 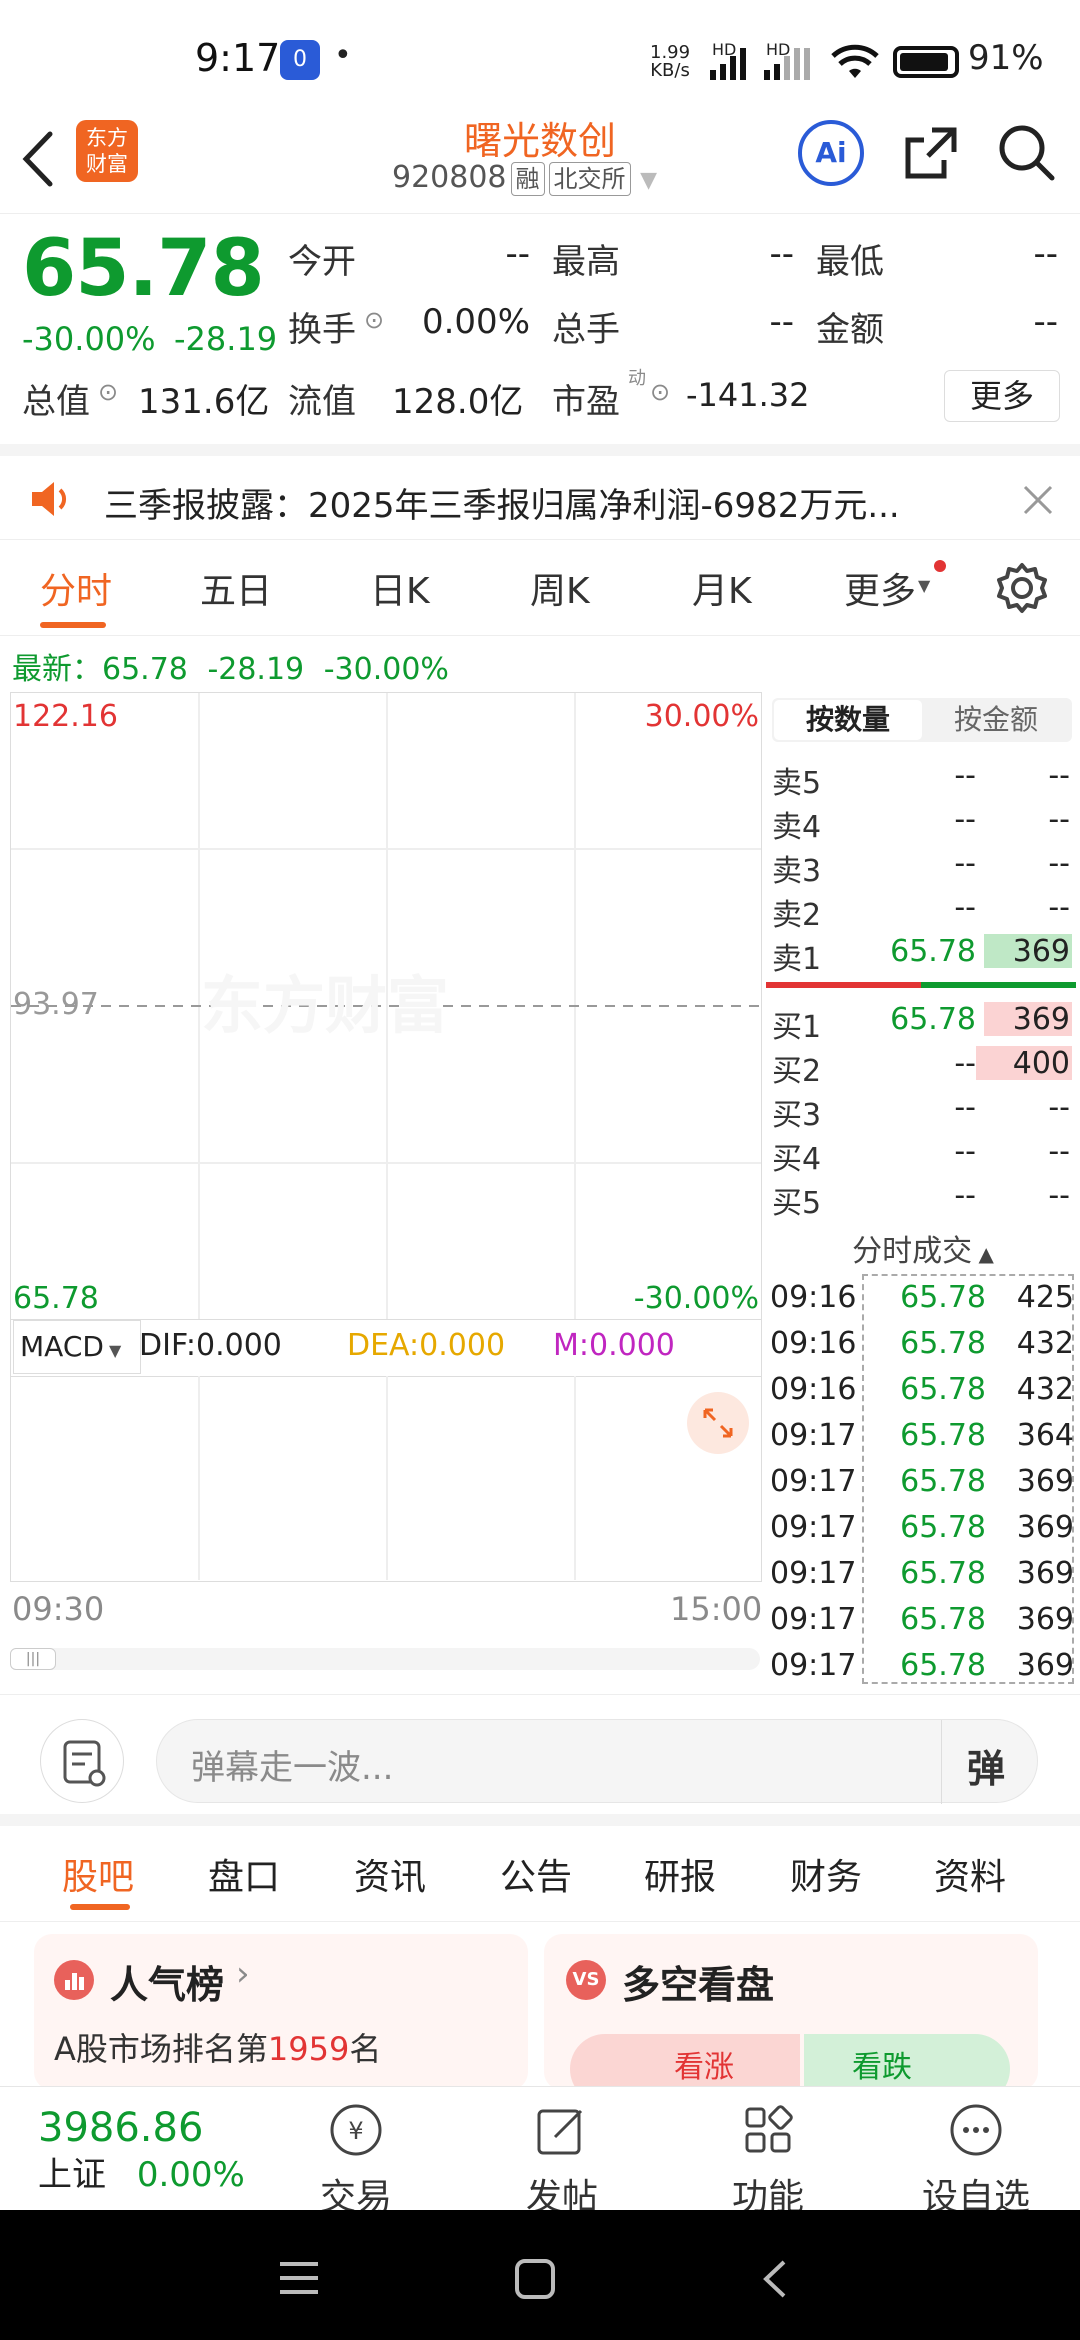 What do you see at coordinates (57, 669) in the screenshot?
I see `latest-label: 最新：` at bounding box center [57, 669].